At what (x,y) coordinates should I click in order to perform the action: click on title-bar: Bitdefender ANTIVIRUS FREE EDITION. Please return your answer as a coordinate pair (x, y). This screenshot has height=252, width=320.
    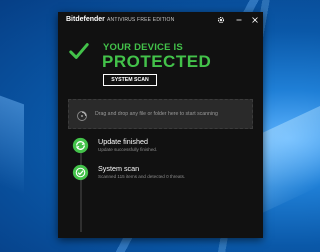
    Looking at the image, I should click on (160, 21).